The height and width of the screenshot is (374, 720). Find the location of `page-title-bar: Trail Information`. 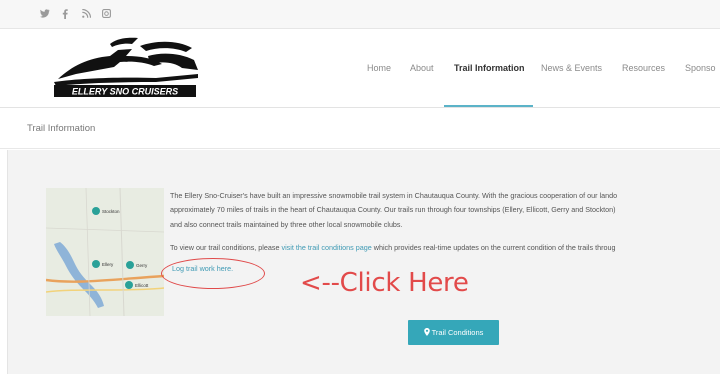

page-title-bar: Trail Information is located at coordinates (360, 128).